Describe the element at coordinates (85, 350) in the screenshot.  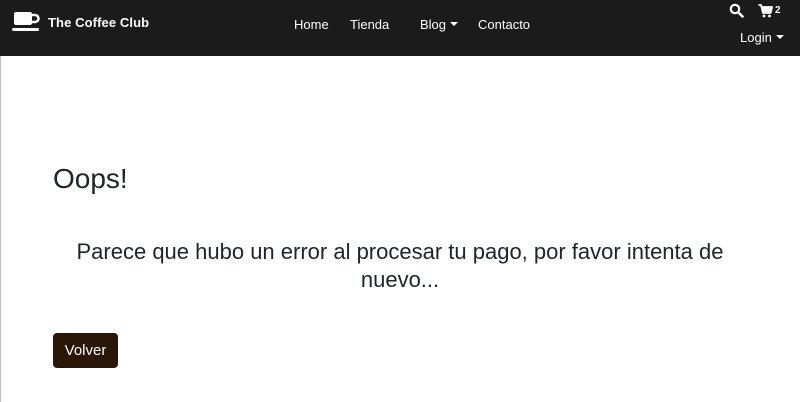
I see `back-button: Volver` at that location.